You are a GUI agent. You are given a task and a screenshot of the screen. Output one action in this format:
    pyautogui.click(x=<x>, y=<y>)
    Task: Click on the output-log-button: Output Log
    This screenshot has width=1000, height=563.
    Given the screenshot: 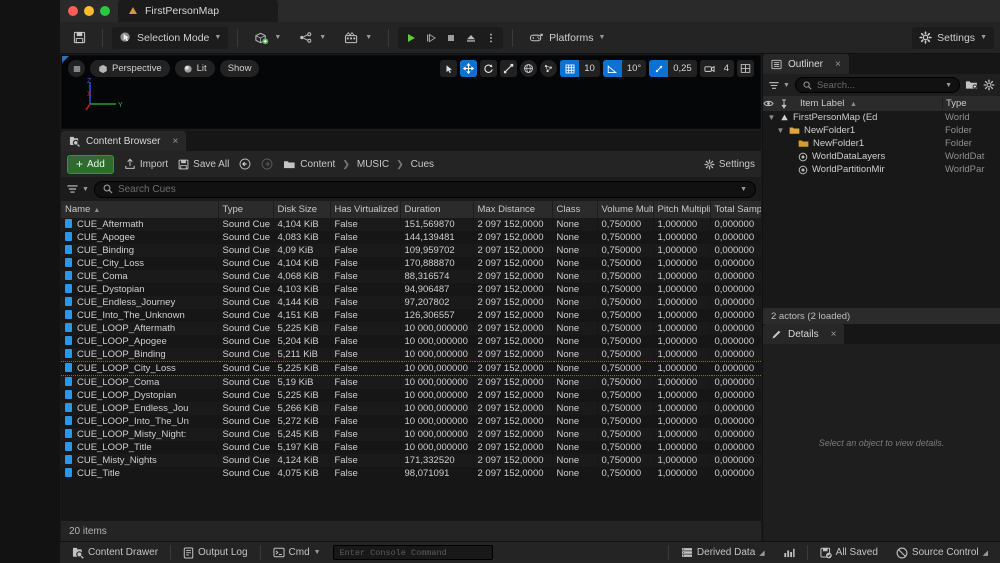 What is the action you would take?
    pyautogui.click(x=215, y=552)
    